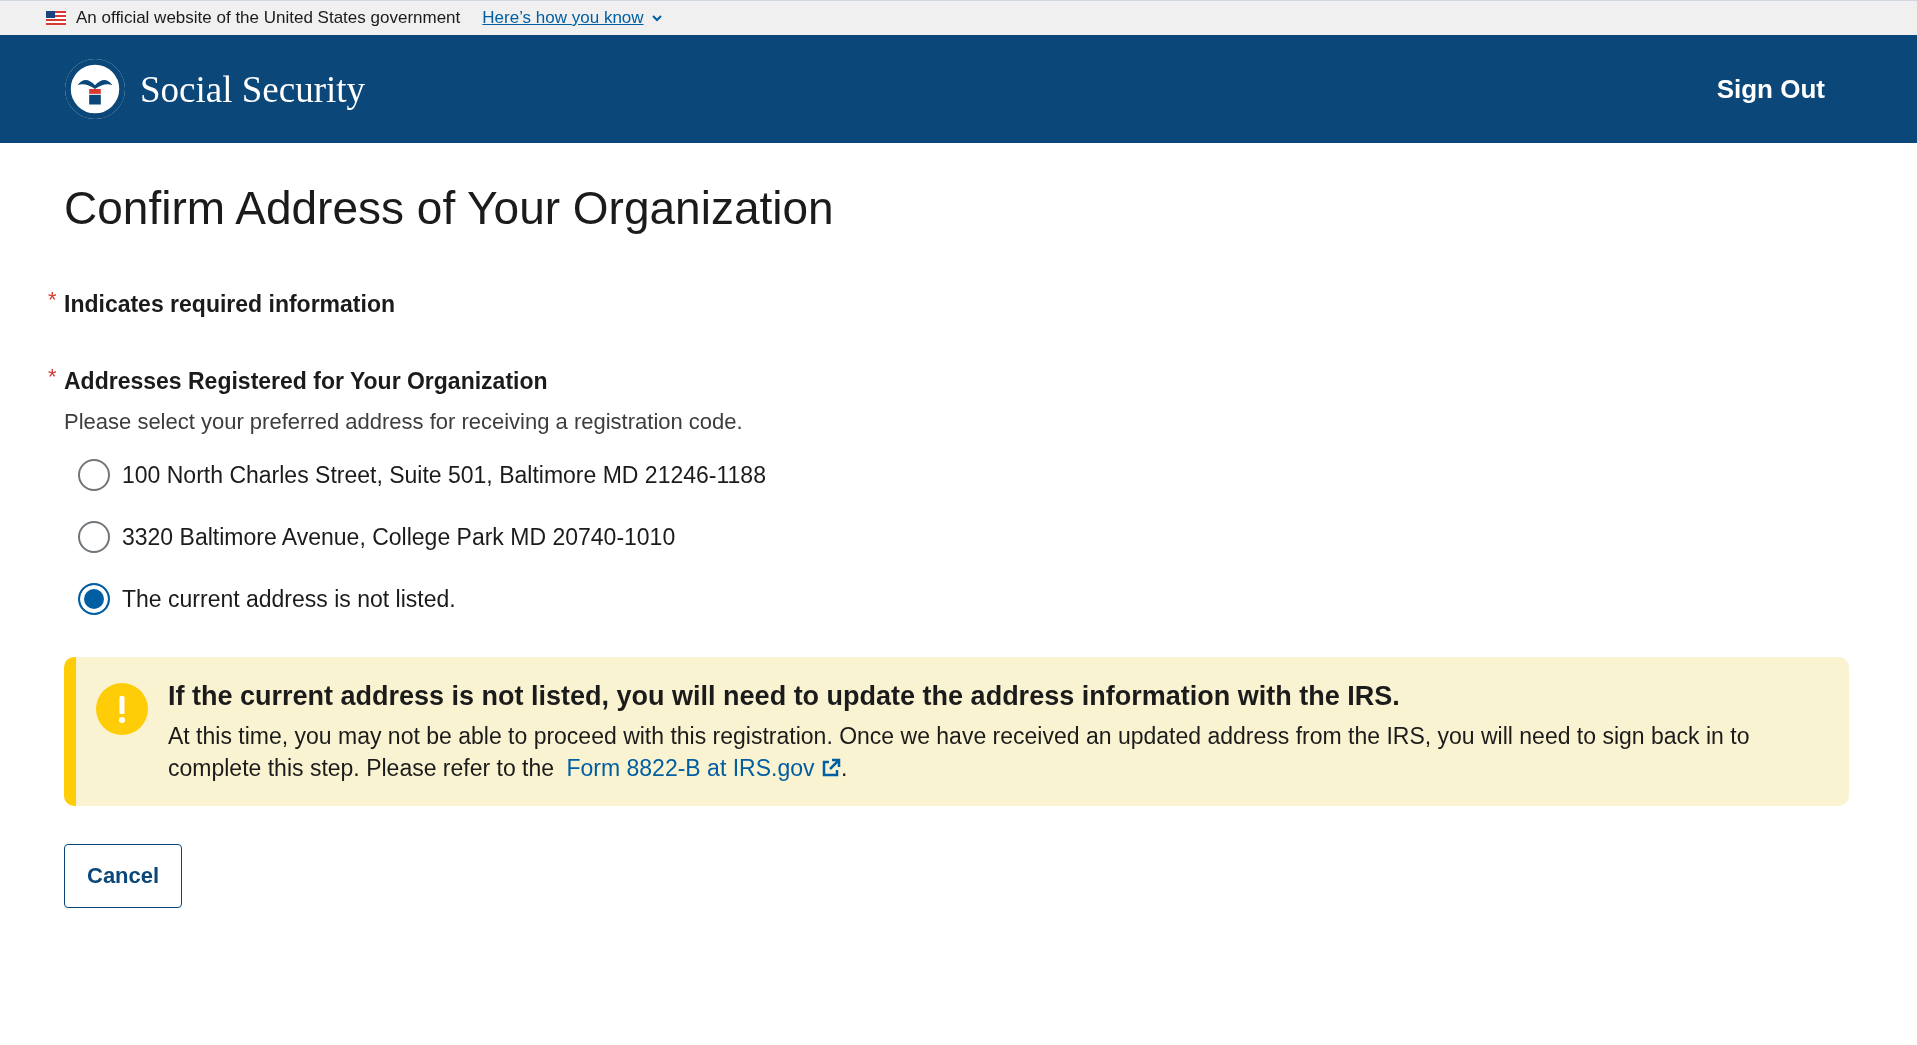 This screenshot has height=1045, width=1917. What do you see at coordinates (253, 89) in the screenshot?
I see `site-title: Social Security` at bounding box center [253, 89].